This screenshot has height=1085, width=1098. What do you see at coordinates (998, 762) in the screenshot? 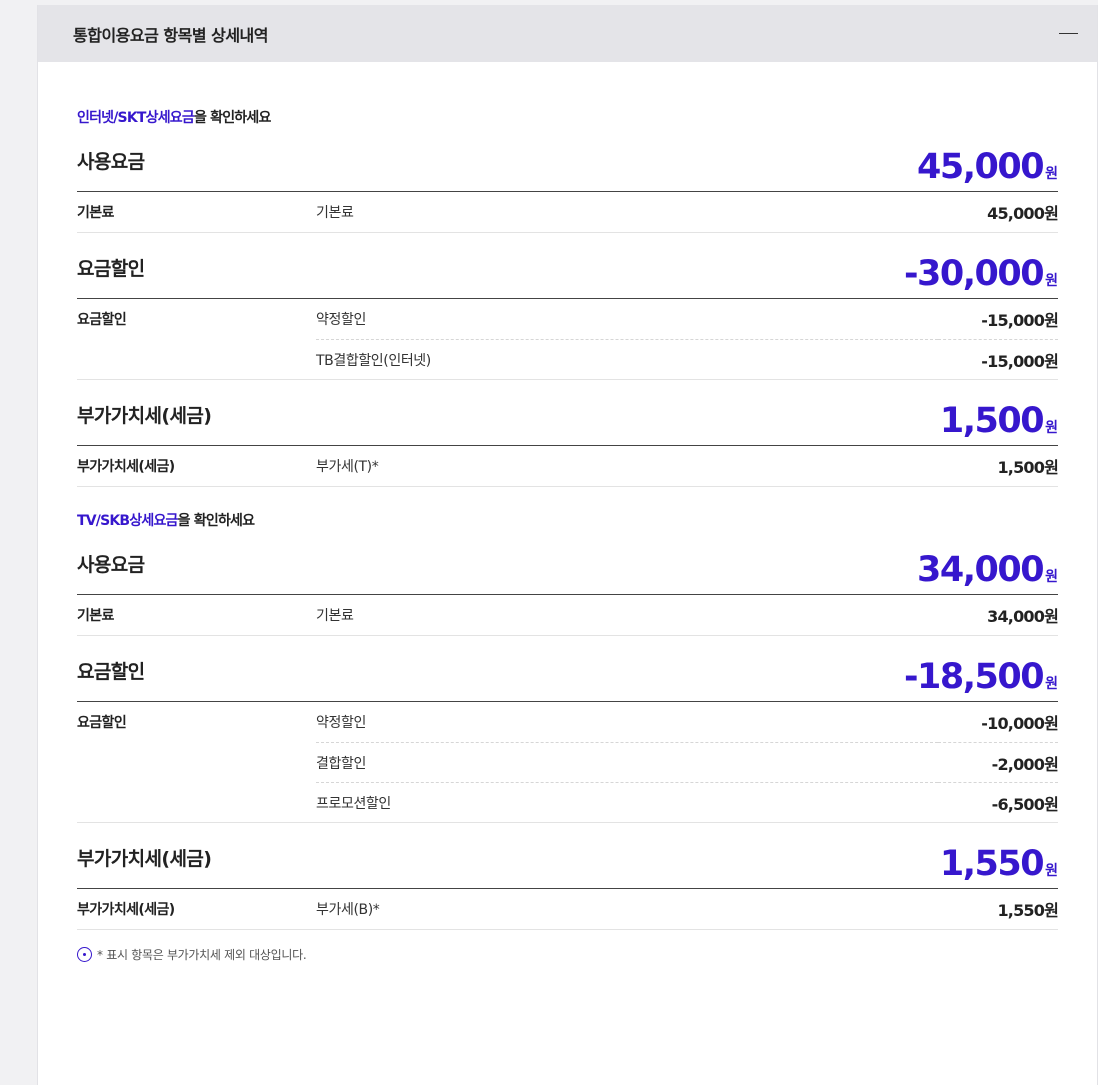
I see `charge-item-amount: -2,000원` at bounding box center [998, 762].